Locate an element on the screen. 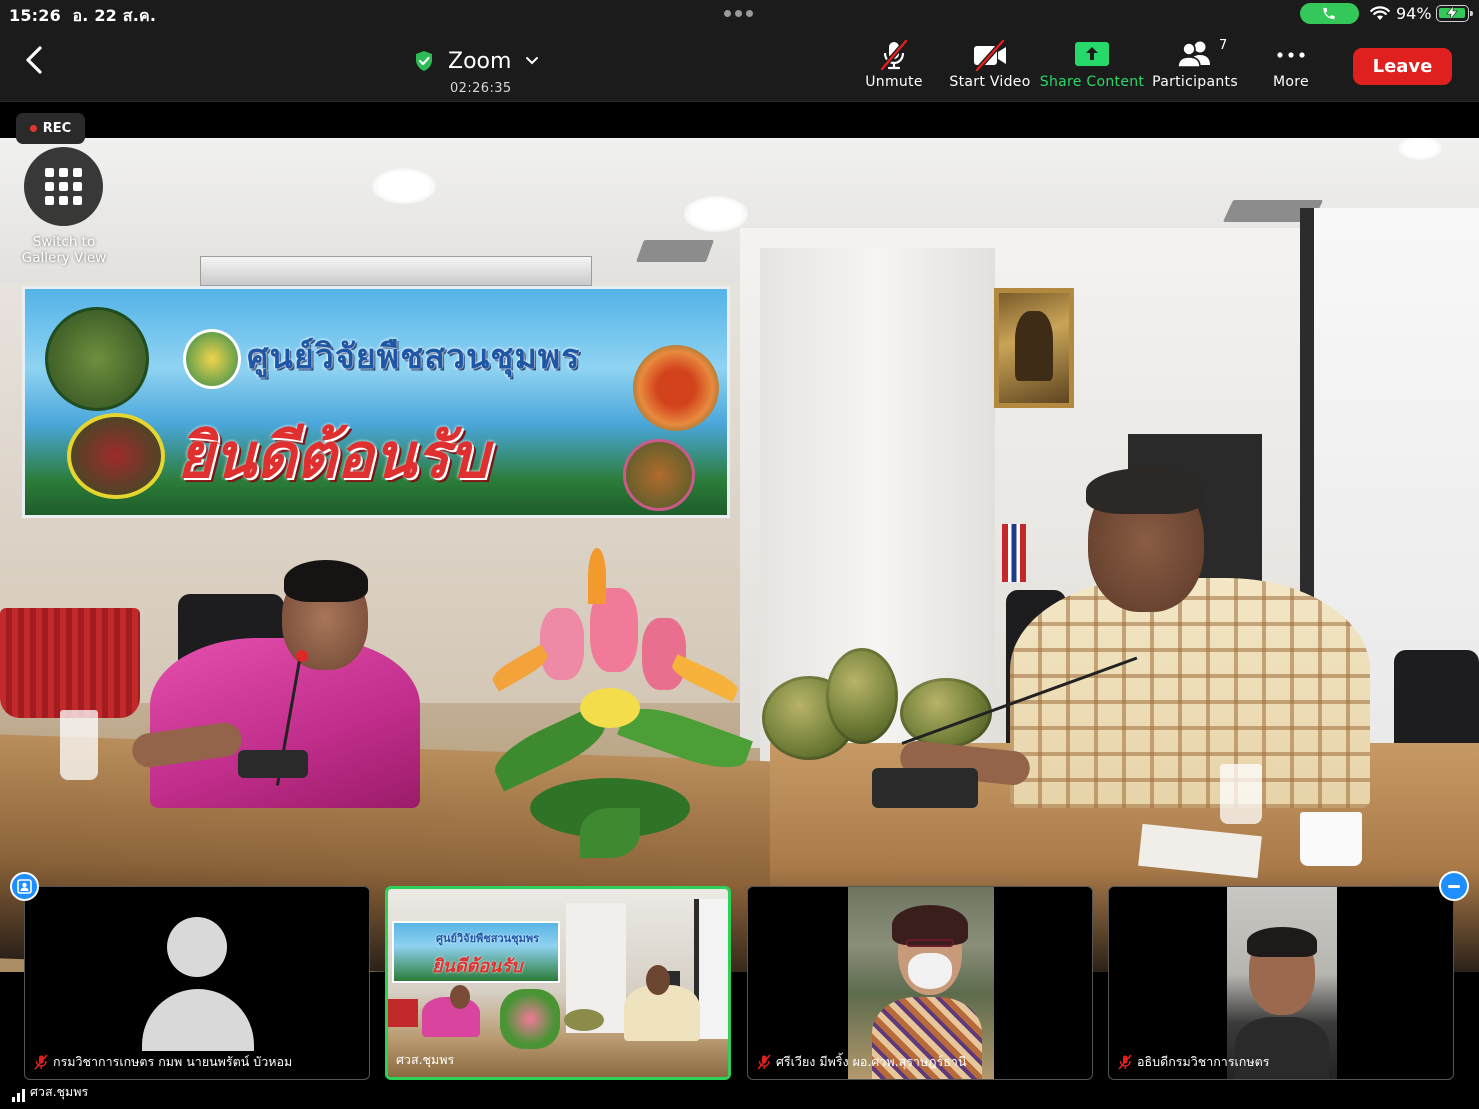 The width and height of the screenshot is (1479, 1109). gallery-view-label: Switch to Gallery View is located at coordinates (64, 250).